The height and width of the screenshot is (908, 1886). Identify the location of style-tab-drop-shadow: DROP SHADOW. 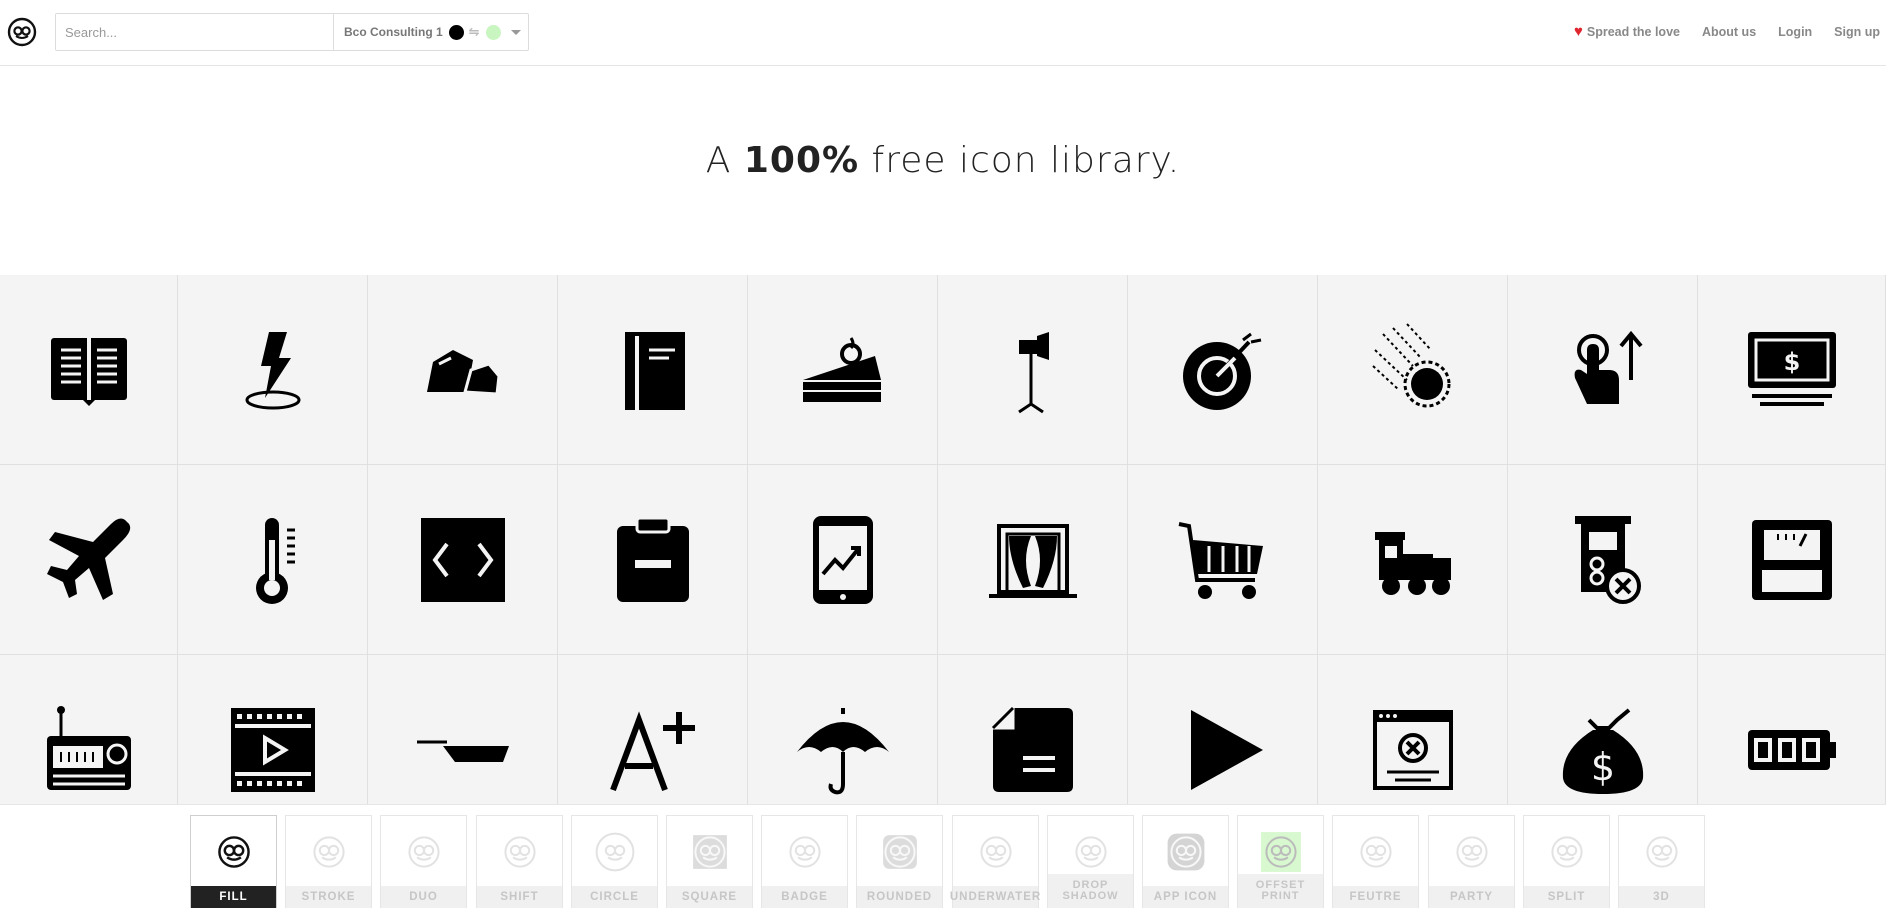
(1090, 861).